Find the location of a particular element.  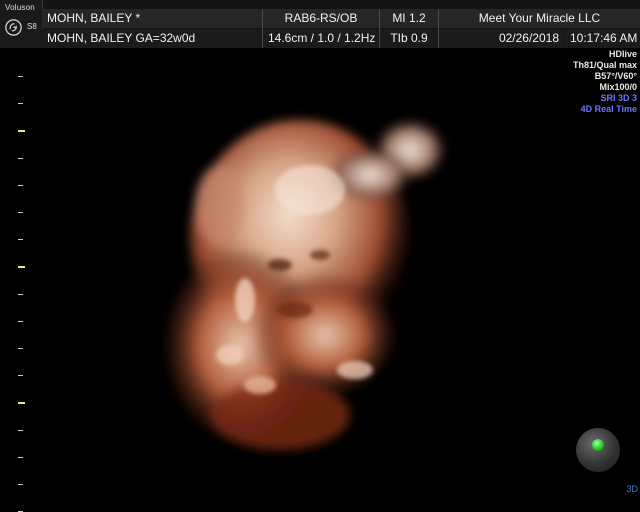

exam-time: 10:17:46 AM is located at coordinates (602, 38).